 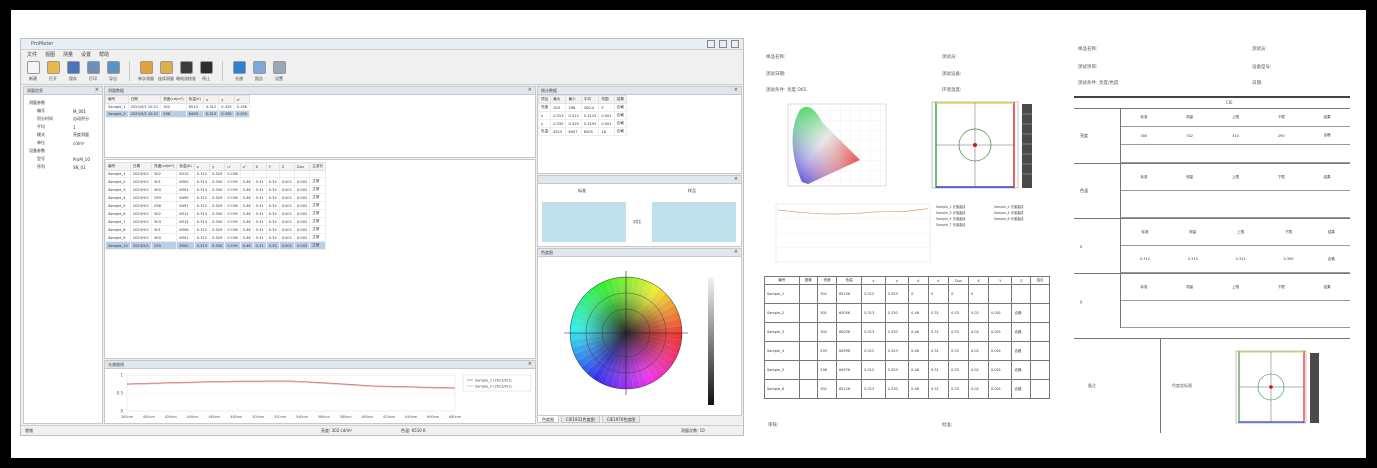 What do you see at coordinates (735, 44) in the screenshot?
I see `close-icon` at bounding box center [735, 44].